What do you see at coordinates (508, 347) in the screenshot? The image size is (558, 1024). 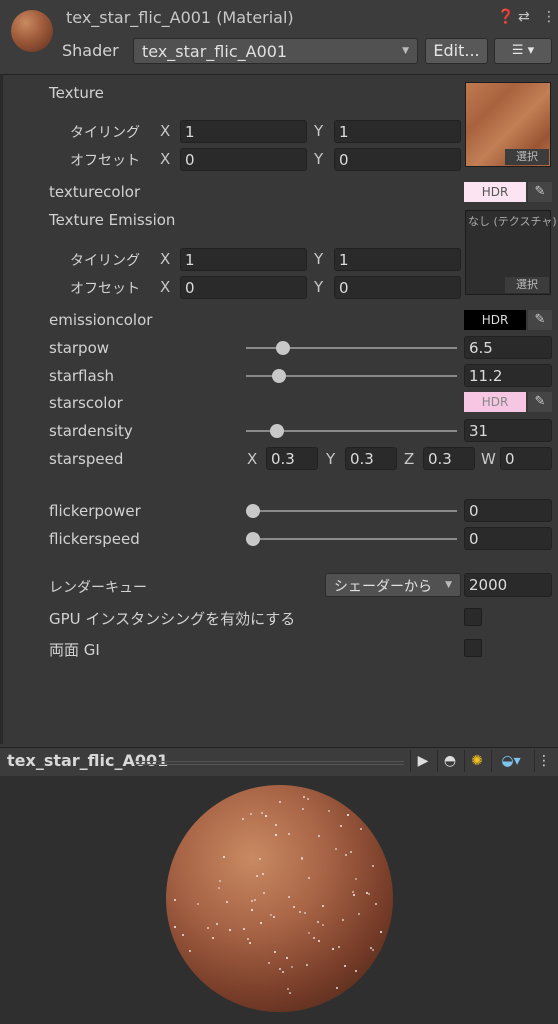 I see `starpow-field: 6.5` at bounding box center [508, 347].